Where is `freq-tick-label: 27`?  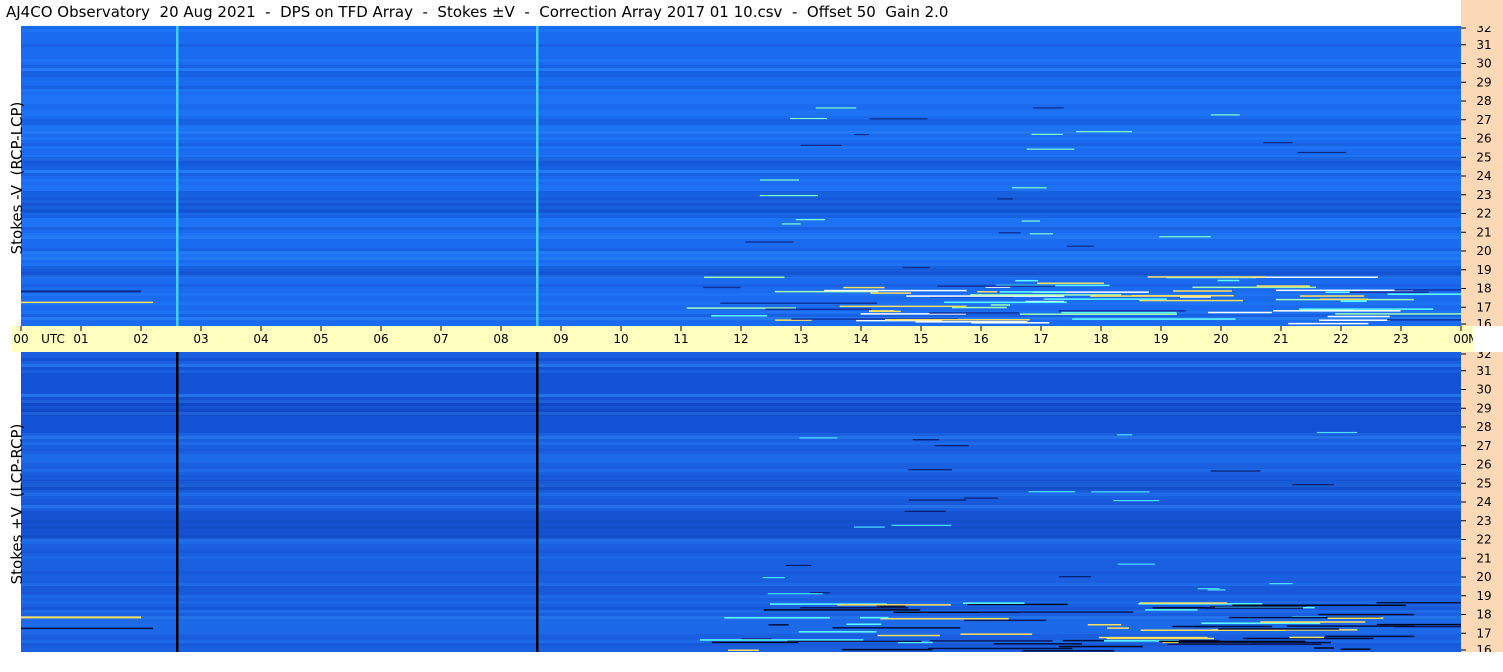 freq-tick-label: 27 is located at coordinates (1483, 446).